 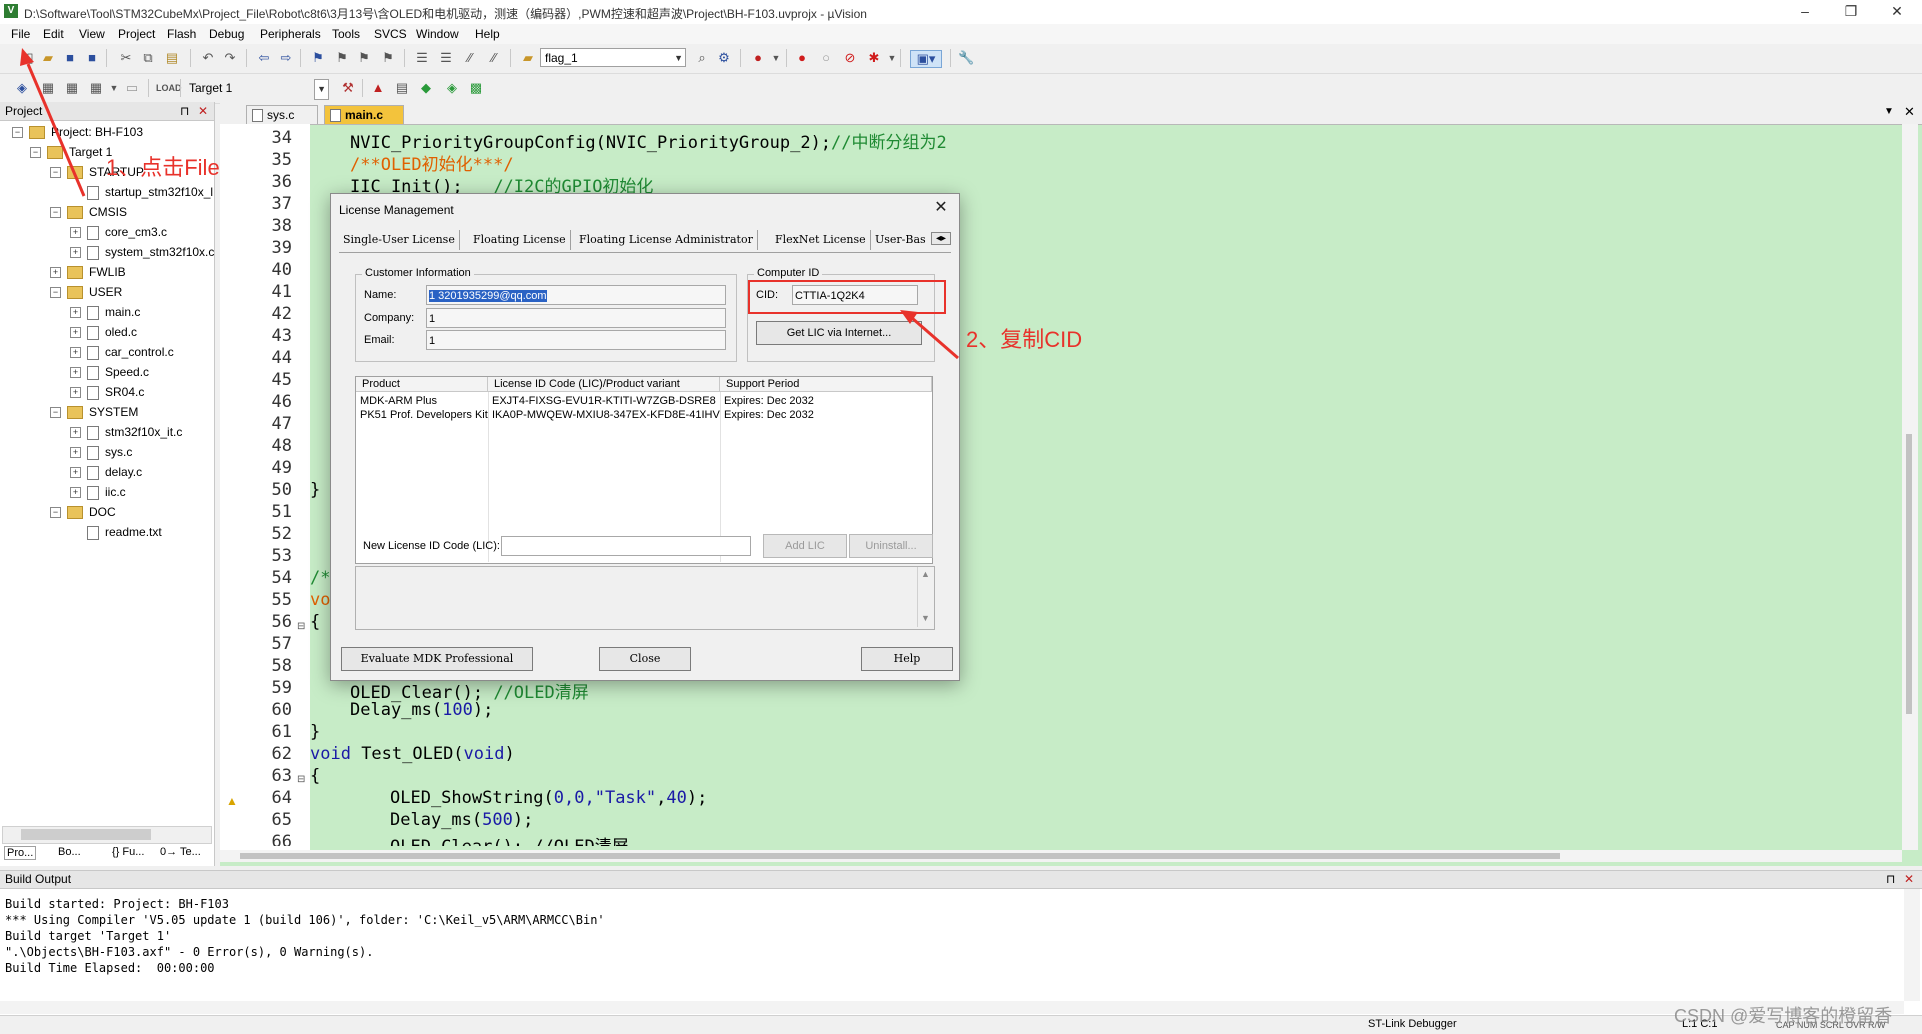 I want to click on build-hscrollbar, so click(x=952, y=1007).